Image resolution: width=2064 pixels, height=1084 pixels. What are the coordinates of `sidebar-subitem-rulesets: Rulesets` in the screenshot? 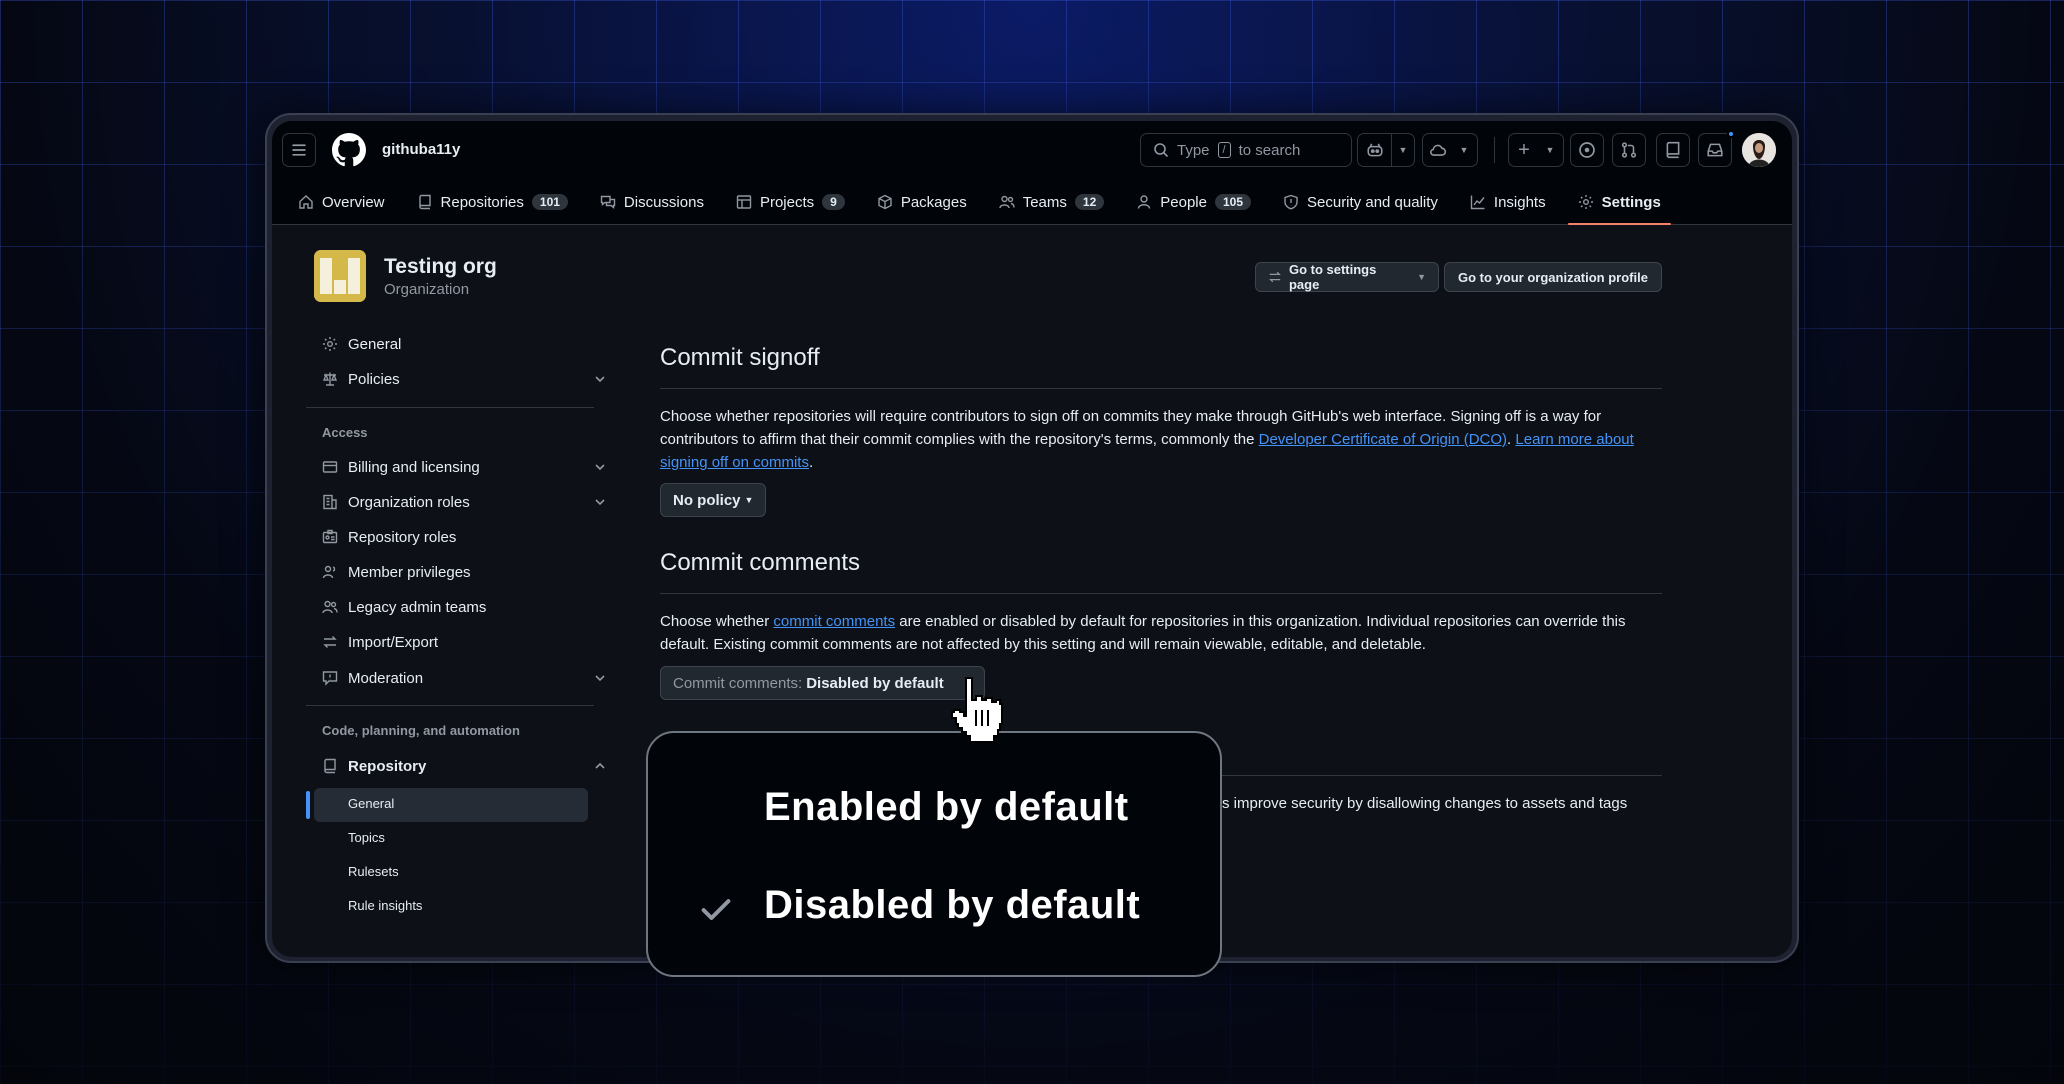 It's located at (373, 871).